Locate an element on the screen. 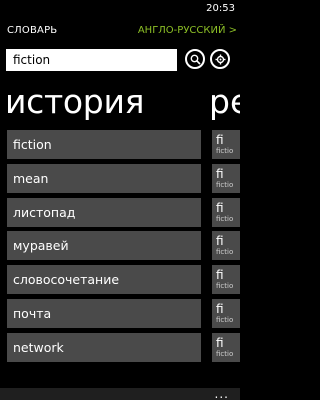 This screenshot has height=400, width=320. search-icon is located at coordinates (195, 59).